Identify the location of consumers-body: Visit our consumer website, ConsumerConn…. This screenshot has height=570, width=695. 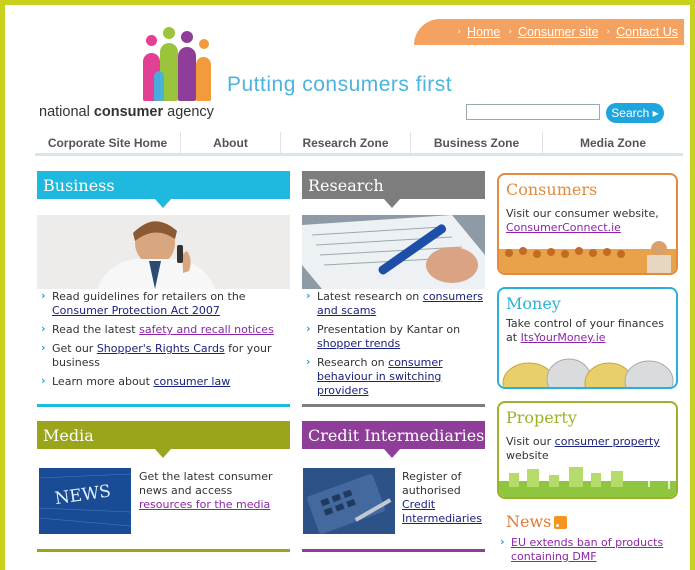
(591, 221).